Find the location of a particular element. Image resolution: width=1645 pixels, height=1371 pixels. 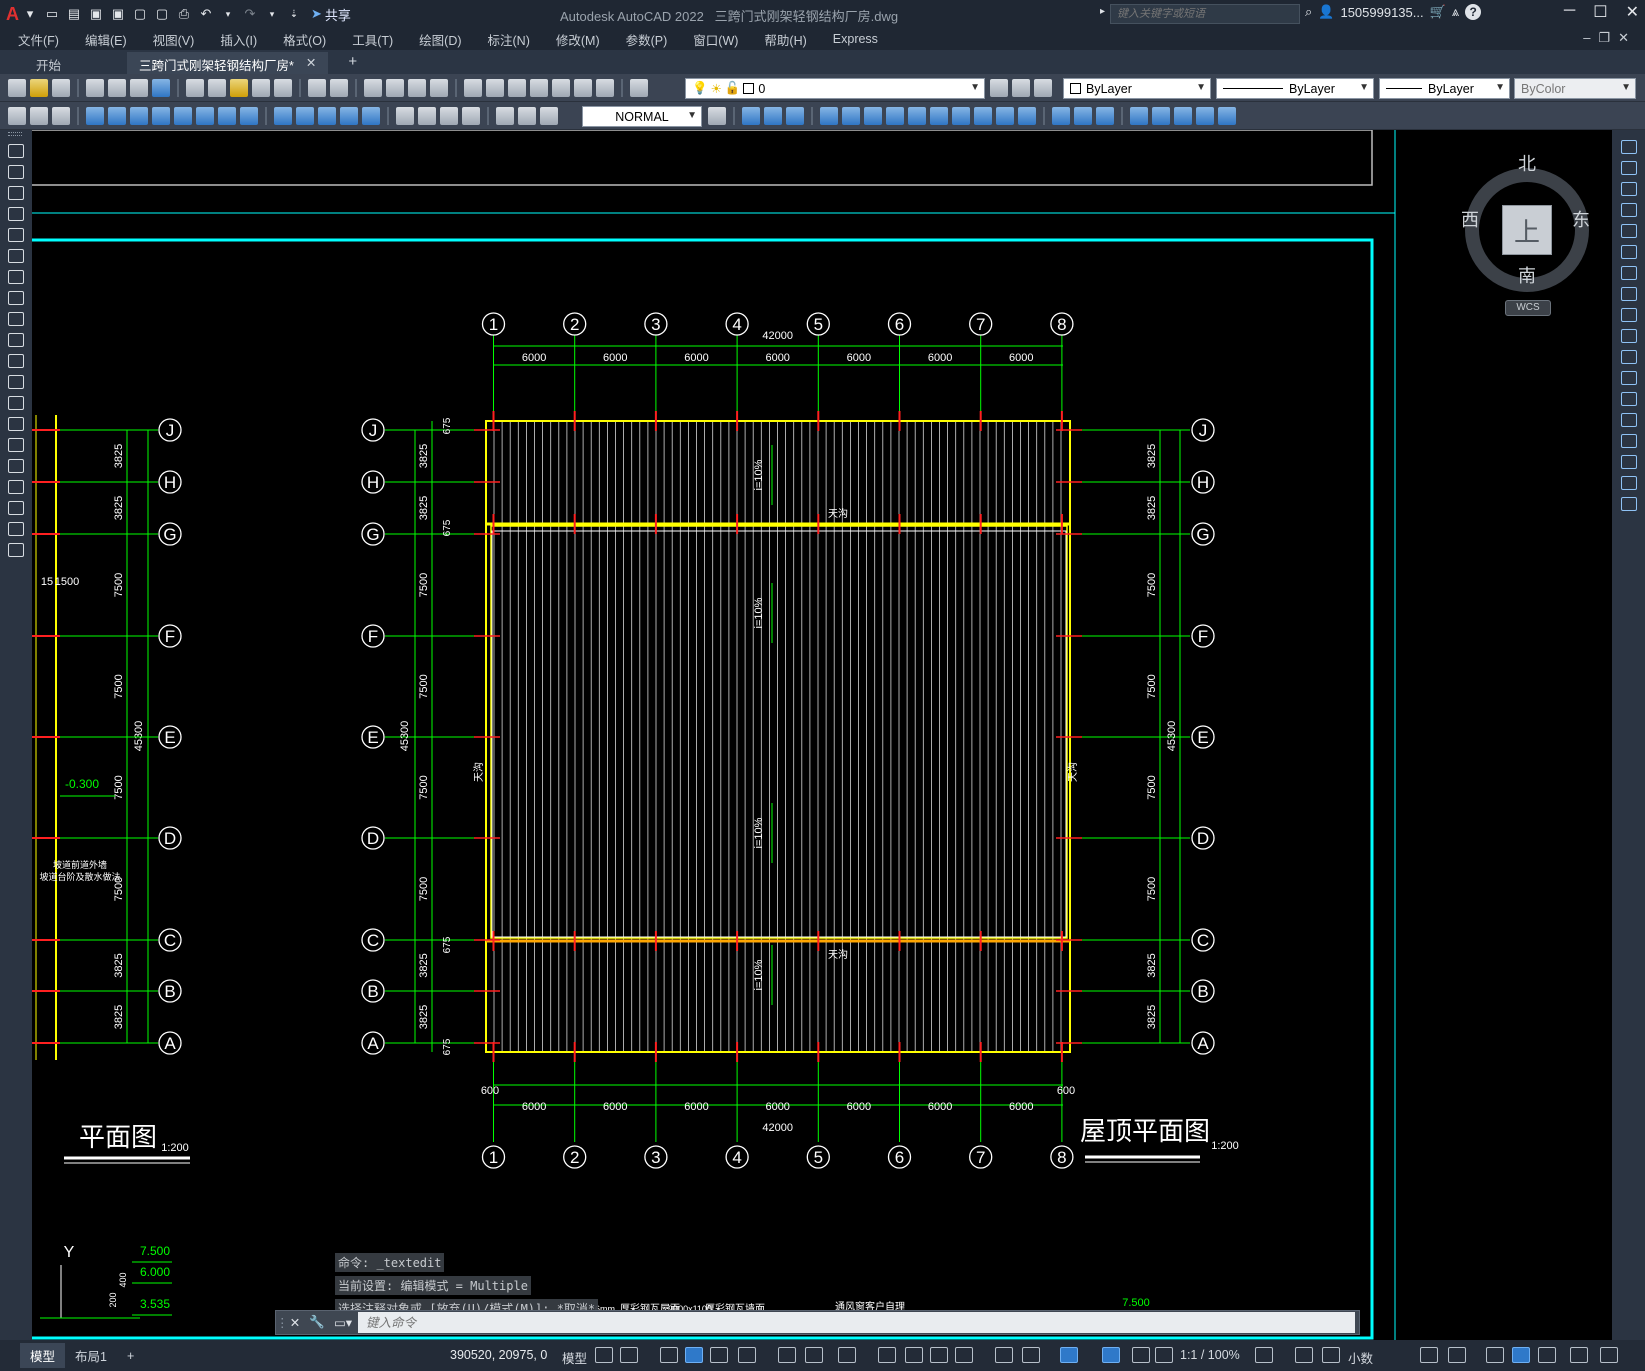

zoom-realtime-icon is located at coordinates (395, 88).